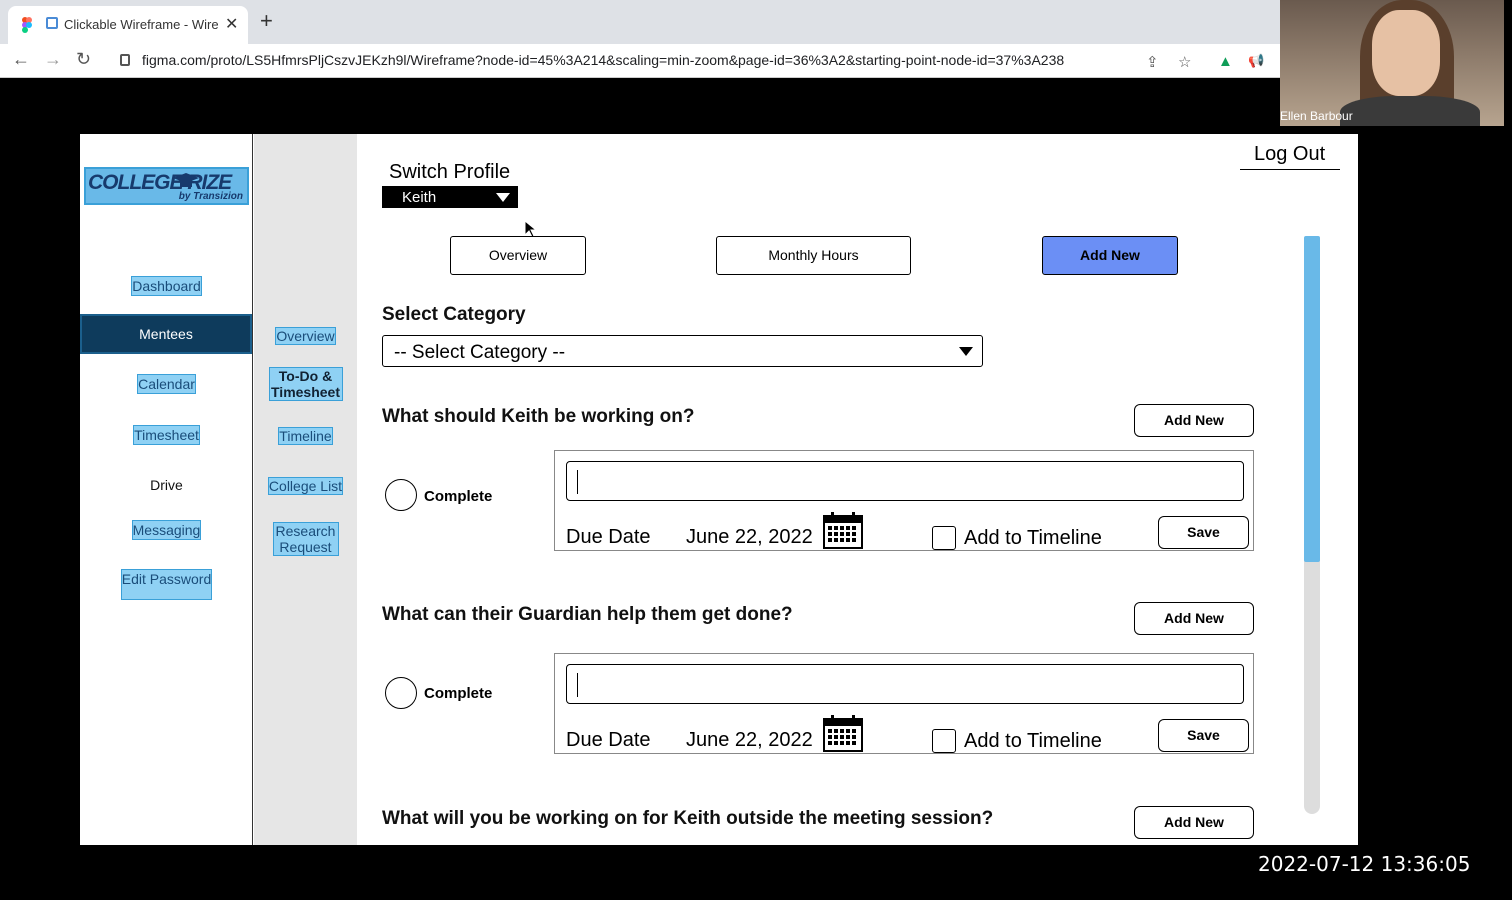 The height and width of the screenshot is (900, 1512). Describe the element at coordinates (166, 485) in the screenshot. I see `sidebar-item-drive: Drive` at that location.